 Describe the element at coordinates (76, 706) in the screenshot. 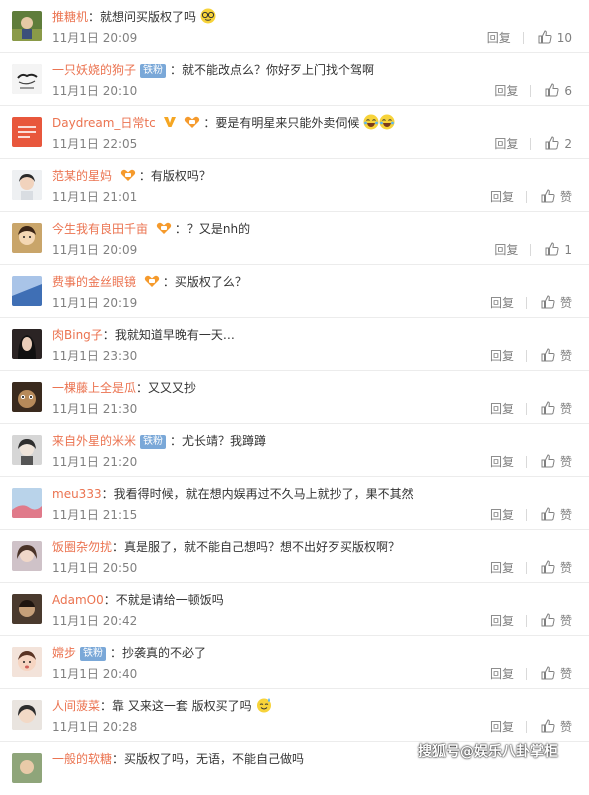

I see `username-link: 人间菠菜` at that location.